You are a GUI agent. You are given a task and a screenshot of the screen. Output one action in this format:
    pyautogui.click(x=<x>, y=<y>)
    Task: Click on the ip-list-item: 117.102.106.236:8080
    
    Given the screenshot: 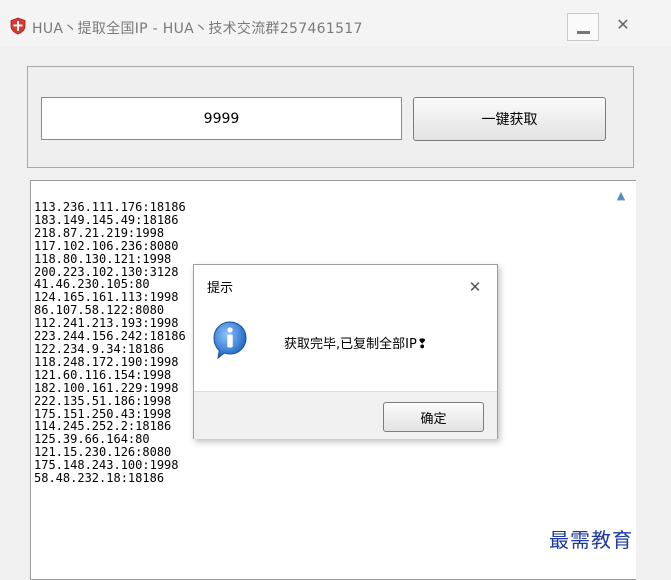 What is the action you would take?
    pyautogui.click(x=106, y=245)
    